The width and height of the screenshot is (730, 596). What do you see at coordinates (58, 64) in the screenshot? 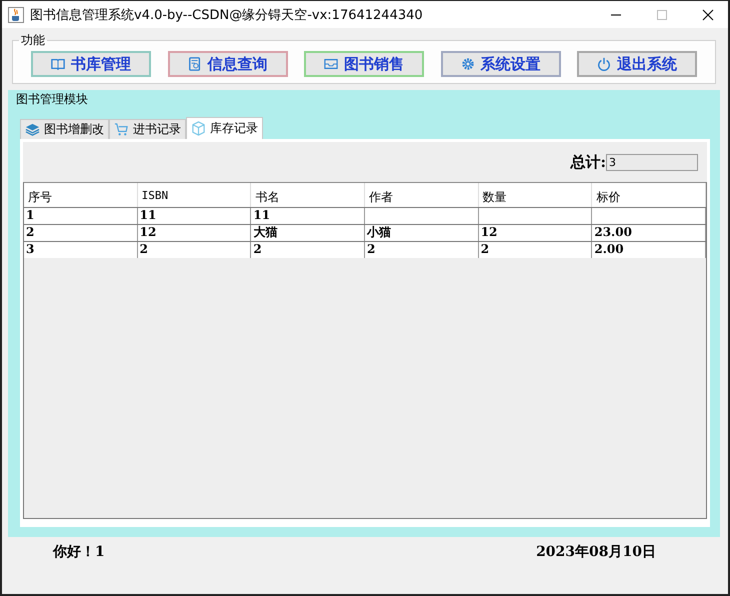
I see `book-icon` at bounding box center [58, 64].